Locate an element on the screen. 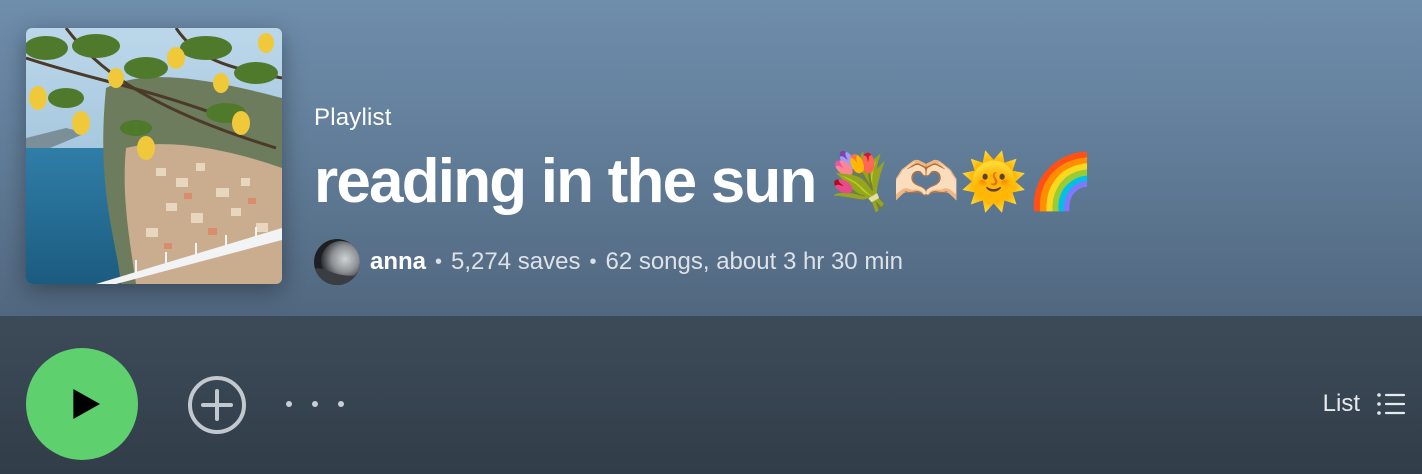 This screenshot has width=1422, height=474. more-options-button is located at coordinates (315, 404).